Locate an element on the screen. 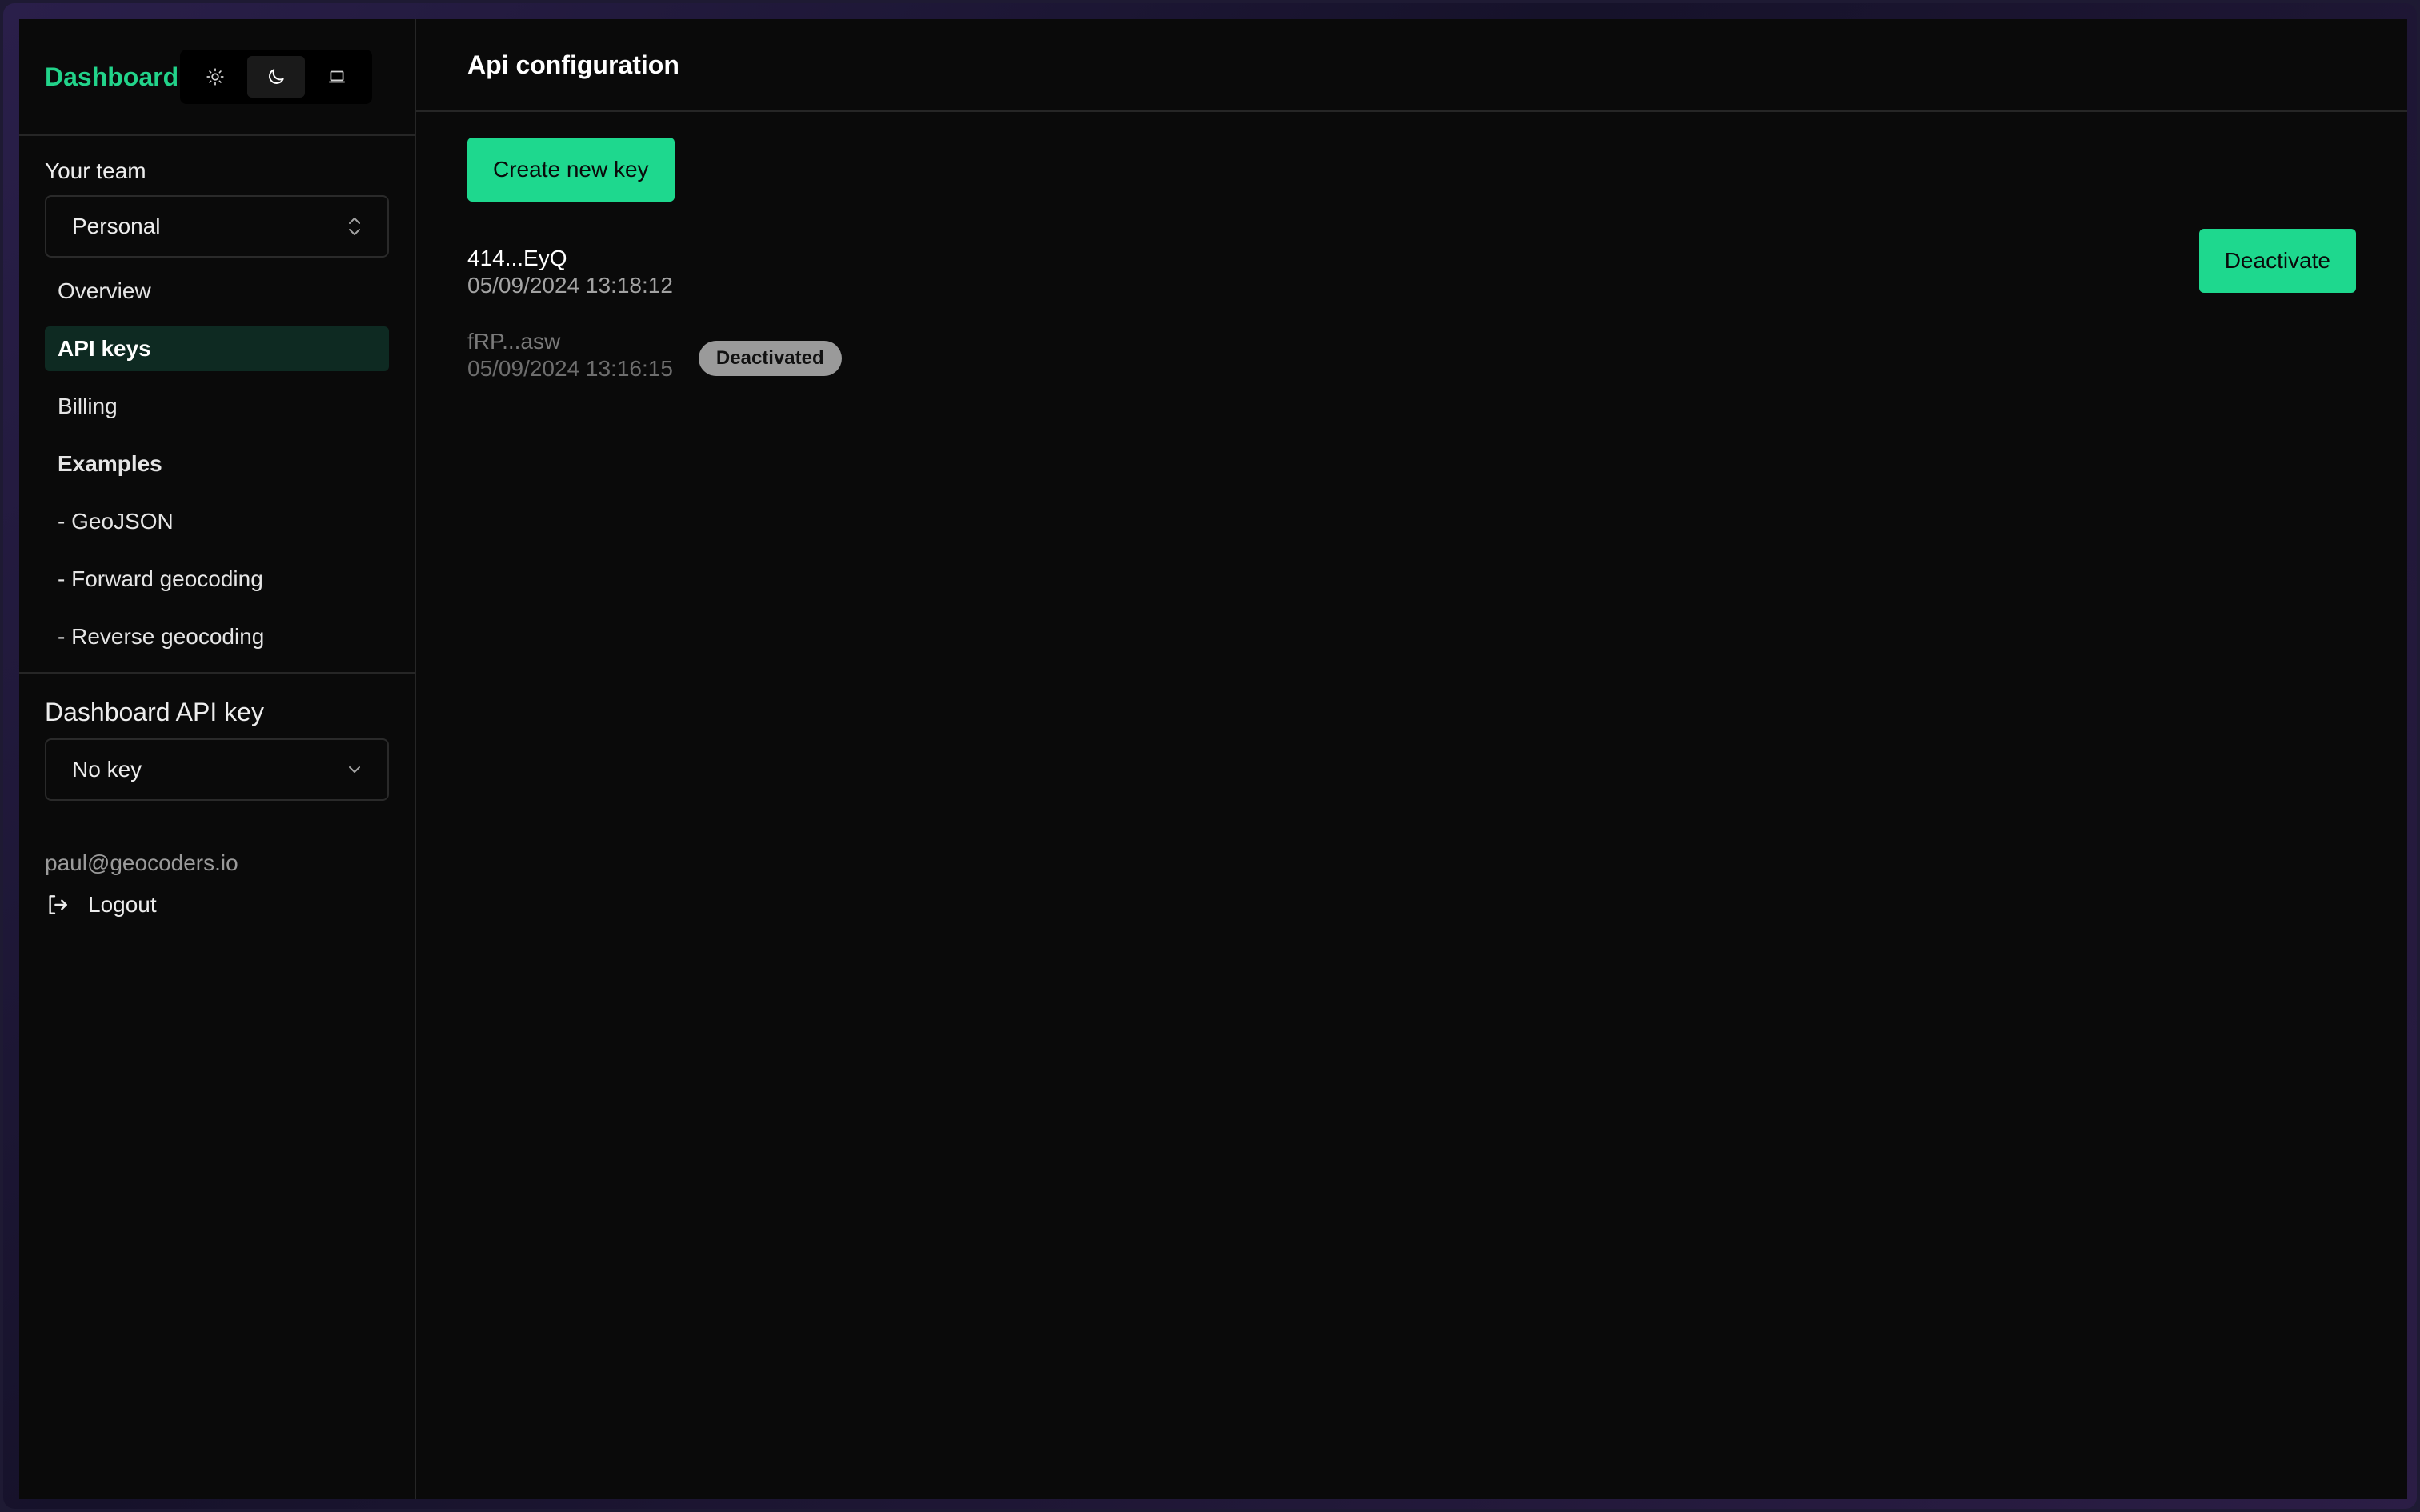 This screenshot has width=2420, height=1512. main-header: Api configuration is located at coordinates (1411, 65).